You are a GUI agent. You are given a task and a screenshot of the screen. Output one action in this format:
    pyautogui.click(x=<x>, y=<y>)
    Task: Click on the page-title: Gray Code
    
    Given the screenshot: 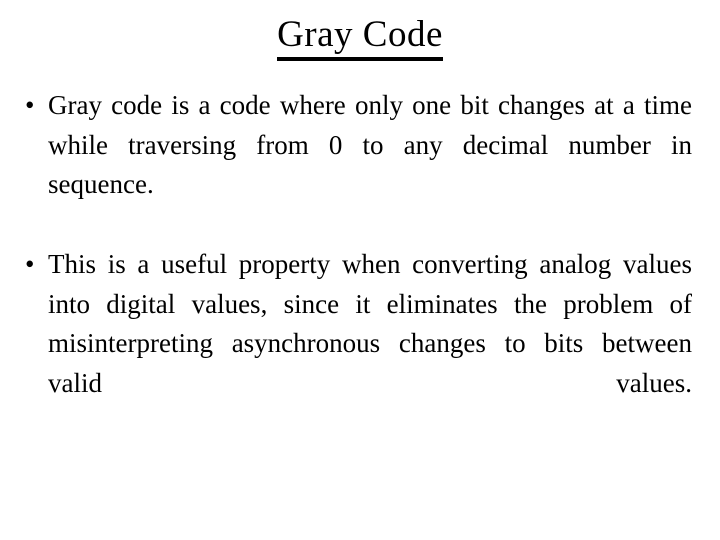 What is the action you would take?
    pyautogui.click(x=360, y=37)
    